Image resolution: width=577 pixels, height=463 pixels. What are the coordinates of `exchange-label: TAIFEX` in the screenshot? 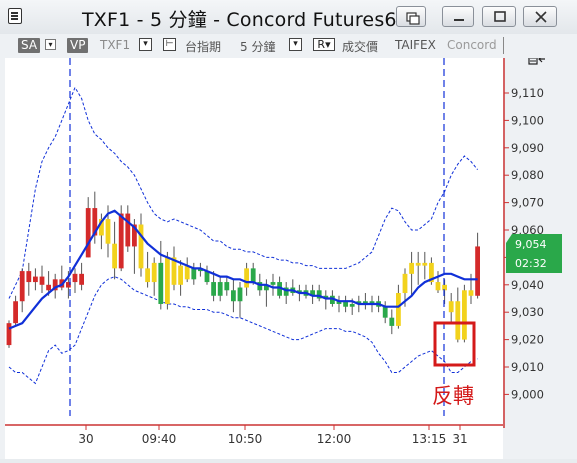 It's located at (415, 45).